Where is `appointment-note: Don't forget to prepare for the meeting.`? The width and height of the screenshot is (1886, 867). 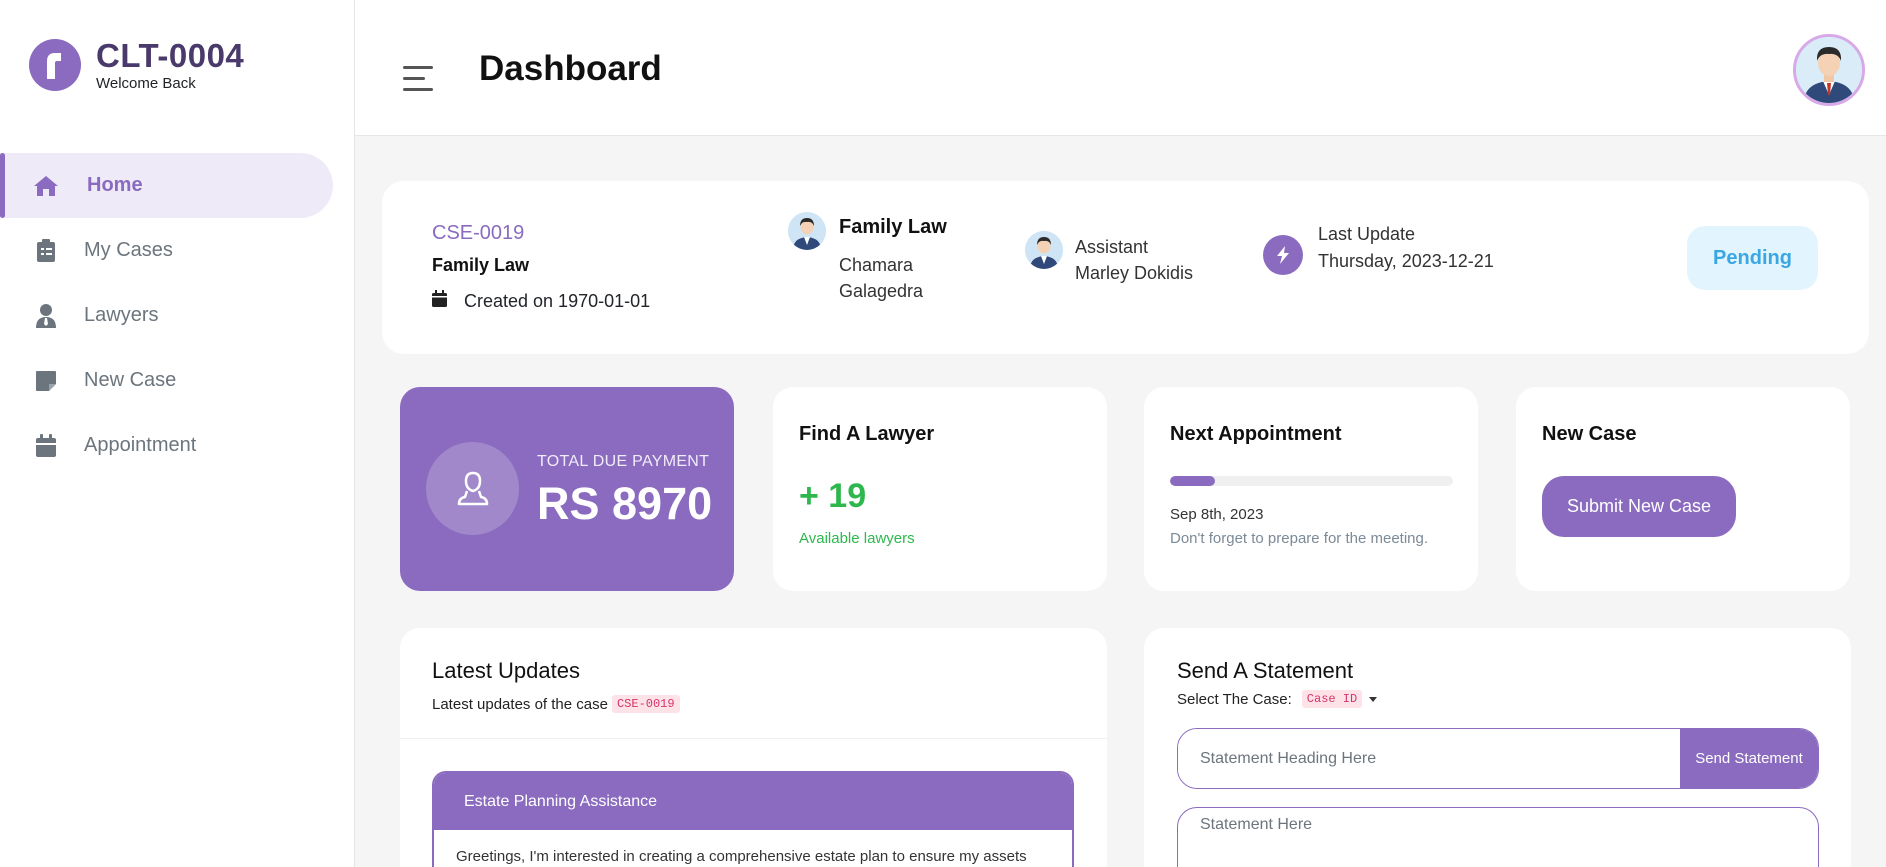
appointment-note: Don't forget to prepare for the meeting. is located at coordinates (1299, 538).